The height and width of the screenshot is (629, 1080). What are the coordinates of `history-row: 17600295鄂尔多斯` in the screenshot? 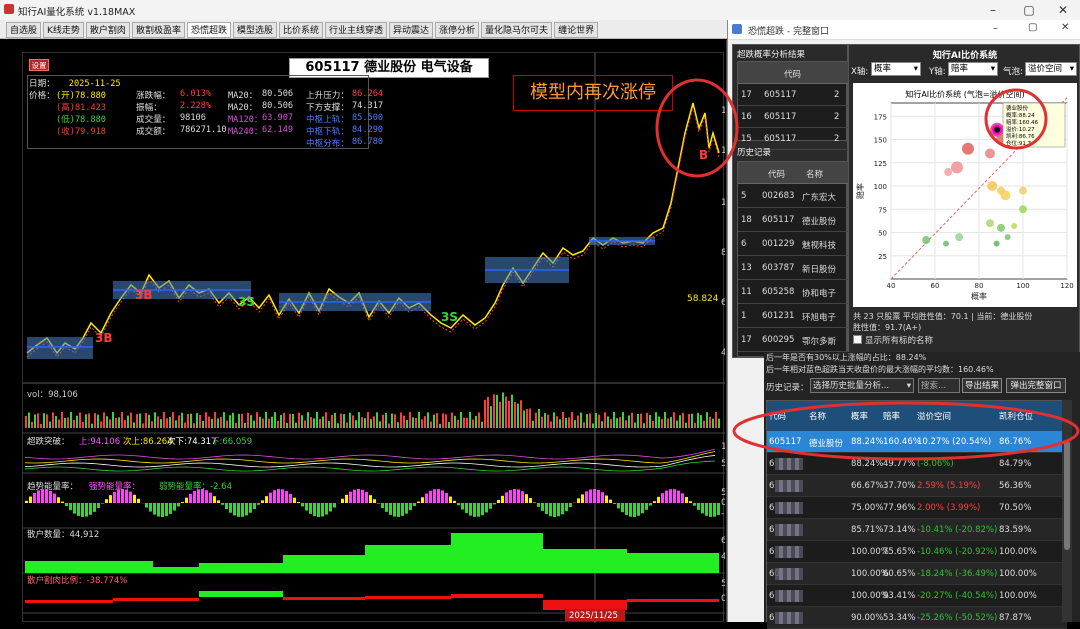 It's located at (793, 340).